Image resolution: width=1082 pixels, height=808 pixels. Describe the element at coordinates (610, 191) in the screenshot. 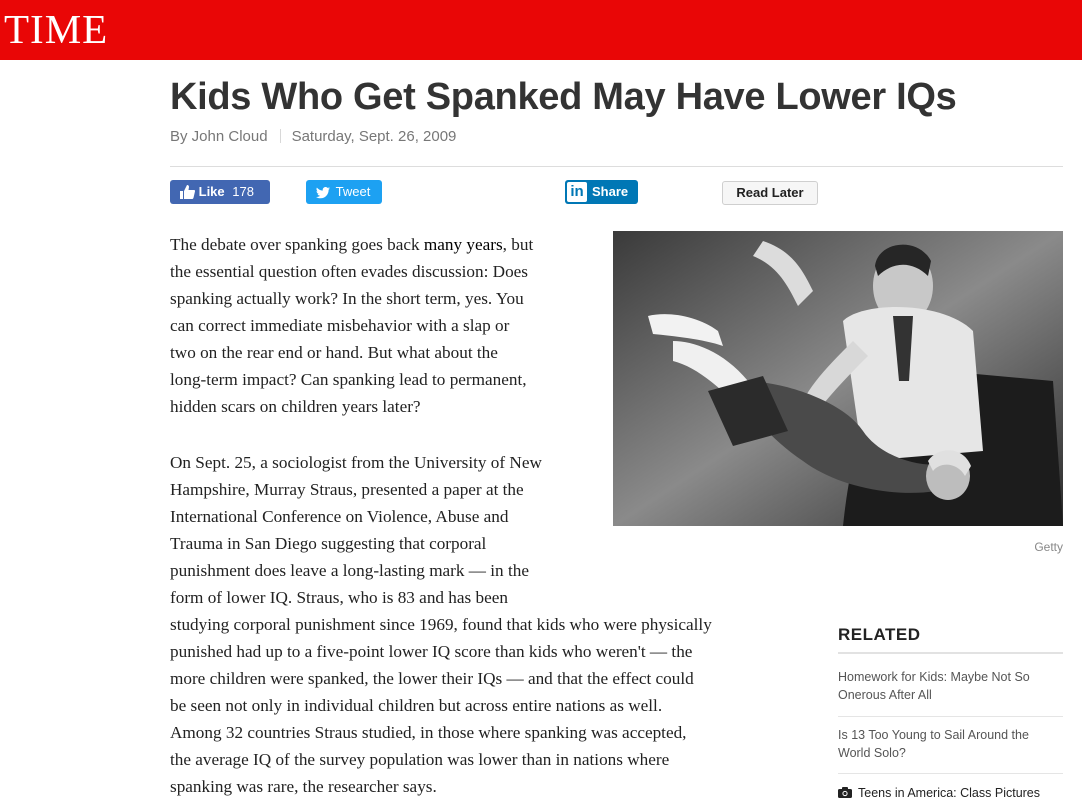

I see `share-label: Share` at that location.